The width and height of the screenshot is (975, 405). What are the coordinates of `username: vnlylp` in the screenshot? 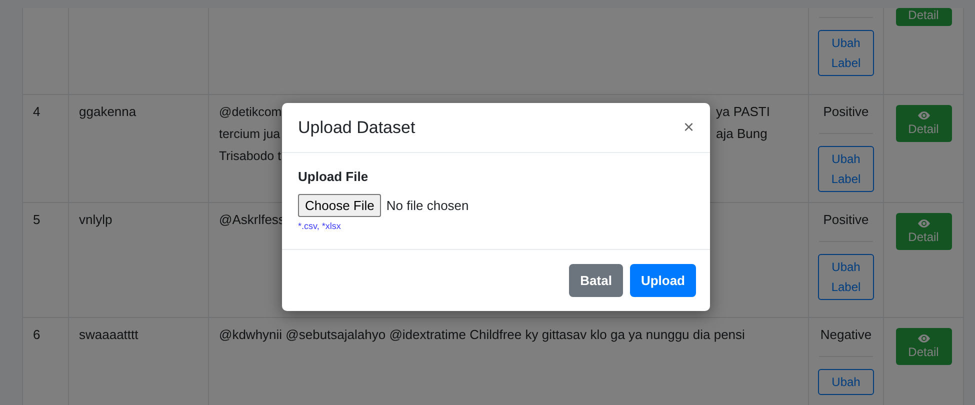 It's located at (96, 220).